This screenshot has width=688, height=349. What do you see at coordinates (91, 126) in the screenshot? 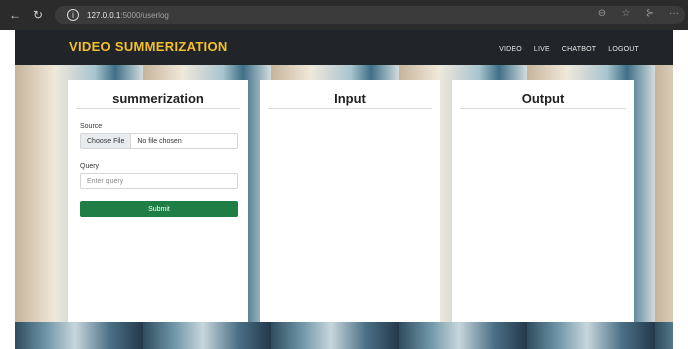
I see `source-label: Source` at bounding box center [91, 126].